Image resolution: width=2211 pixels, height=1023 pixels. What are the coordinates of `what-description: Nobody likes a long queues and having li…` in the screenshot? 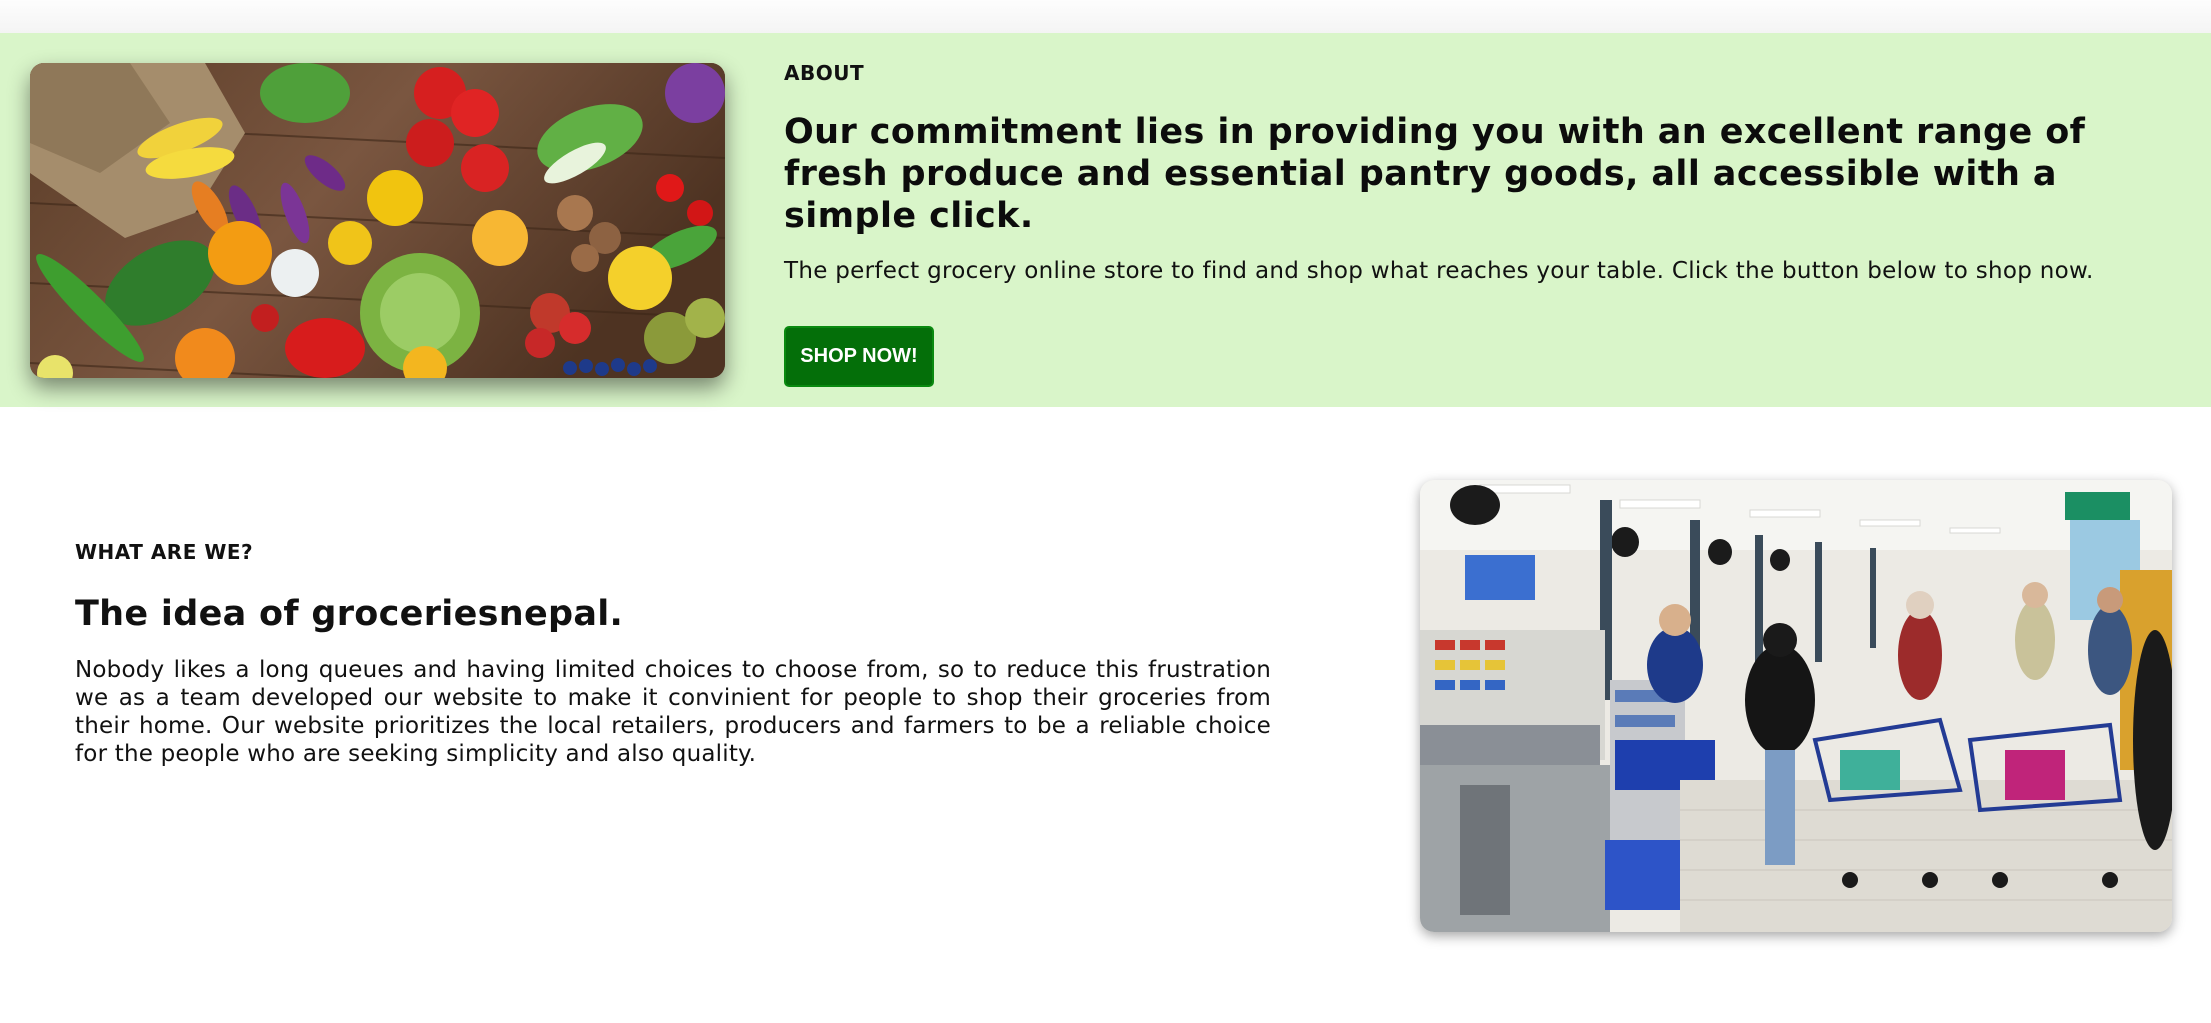 It's located at (673, 712).